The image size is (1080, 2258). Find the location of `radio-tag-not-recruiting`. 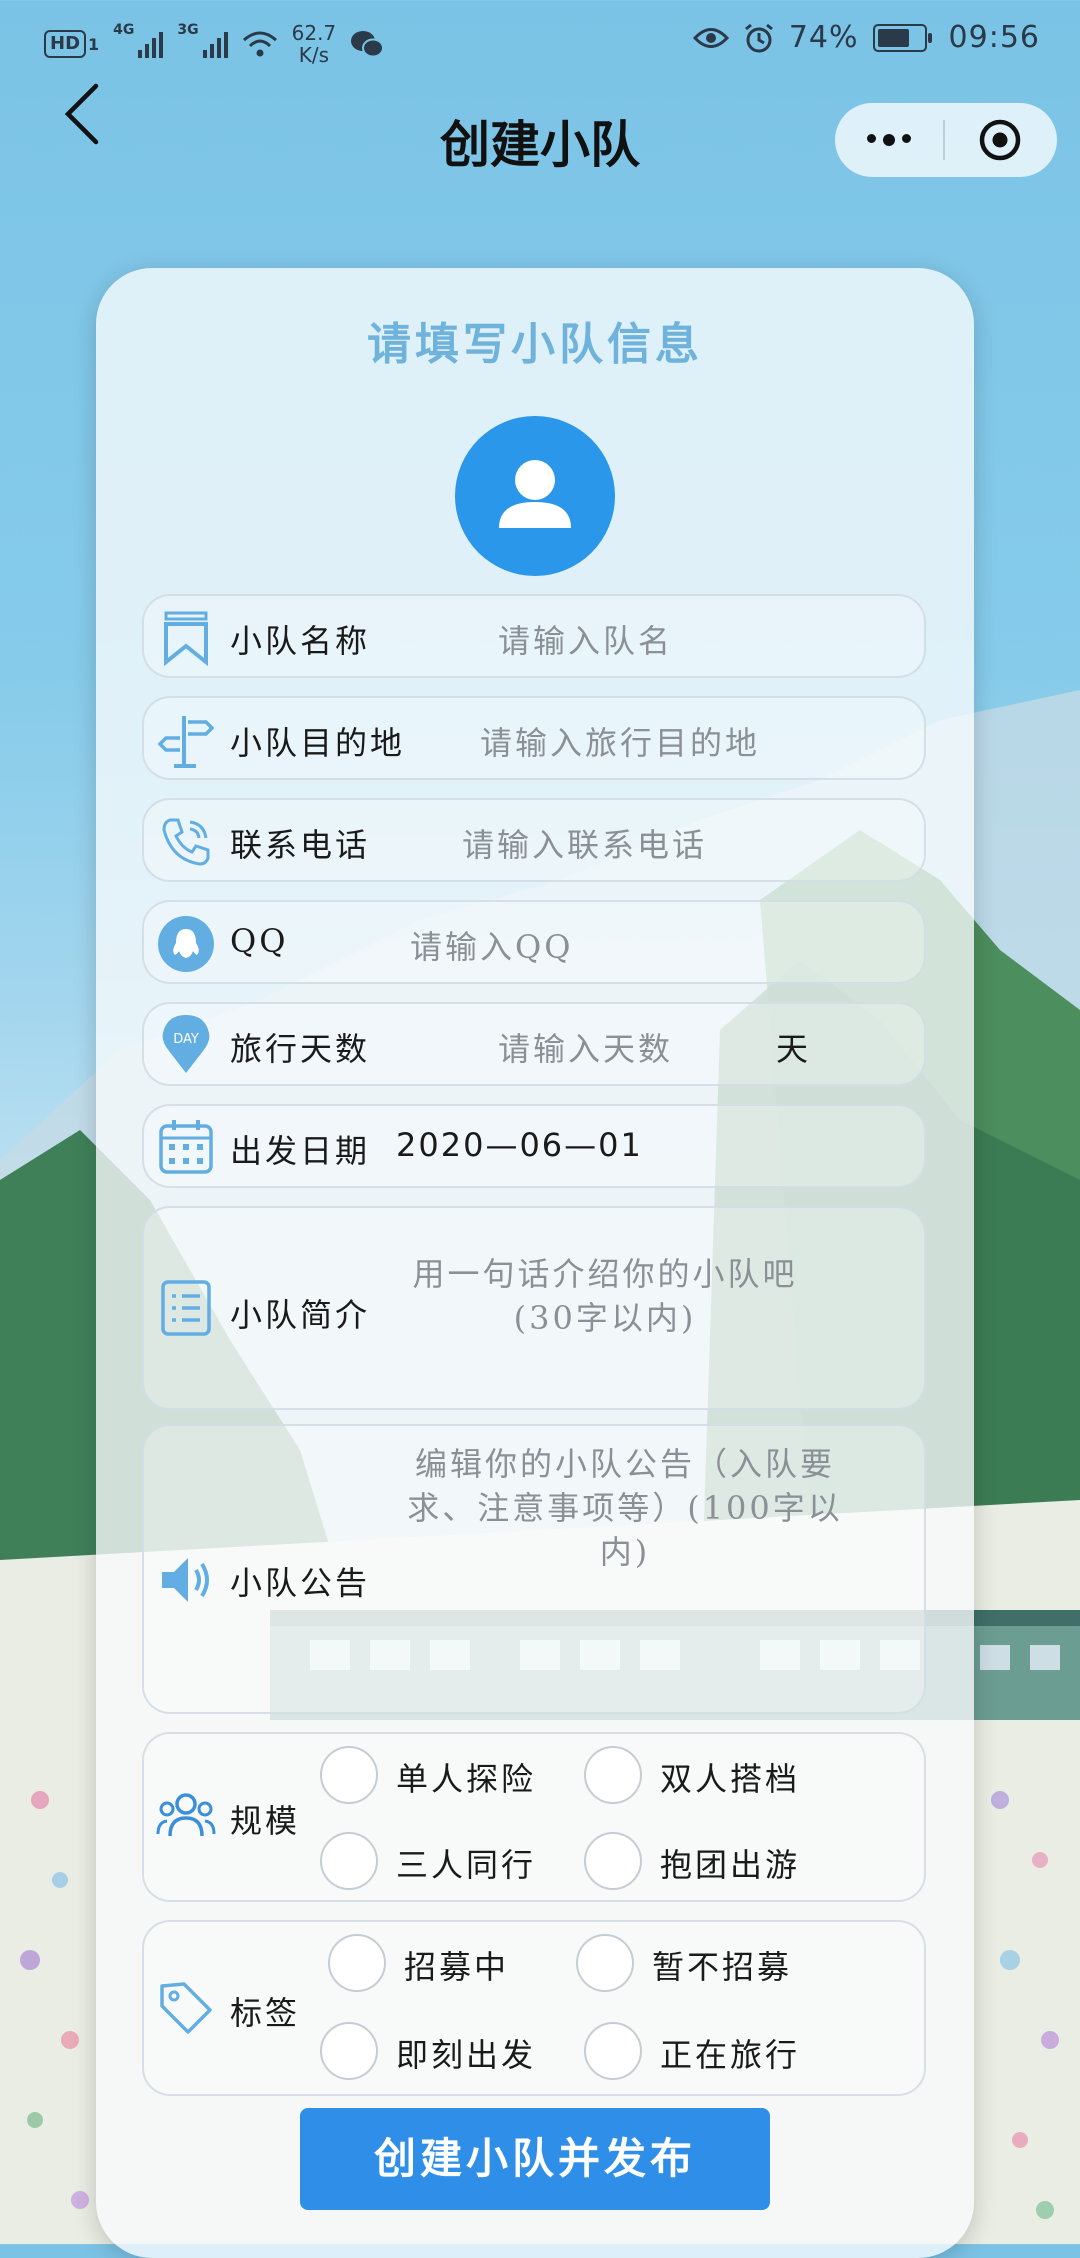

radio-tag-not-recruiting is located at coordinates (605, 1963).